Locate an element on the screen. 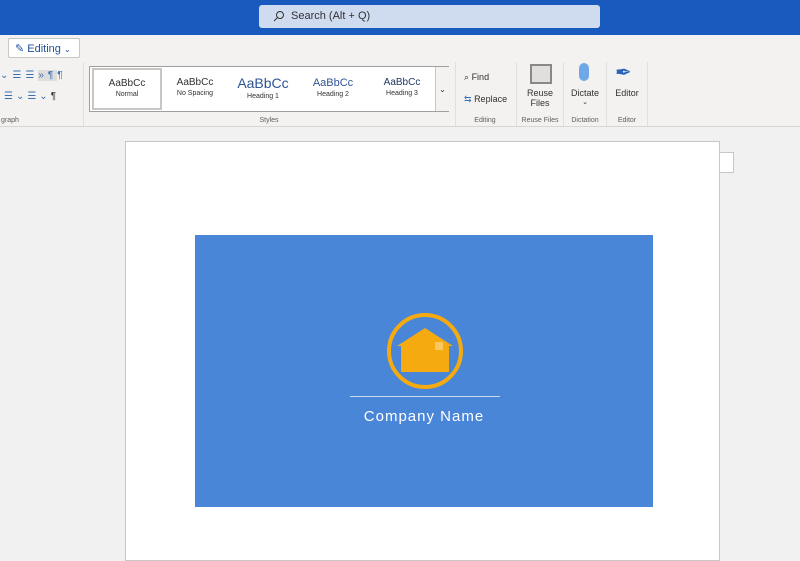  page-side-tab is located at coordinates (727, 162).